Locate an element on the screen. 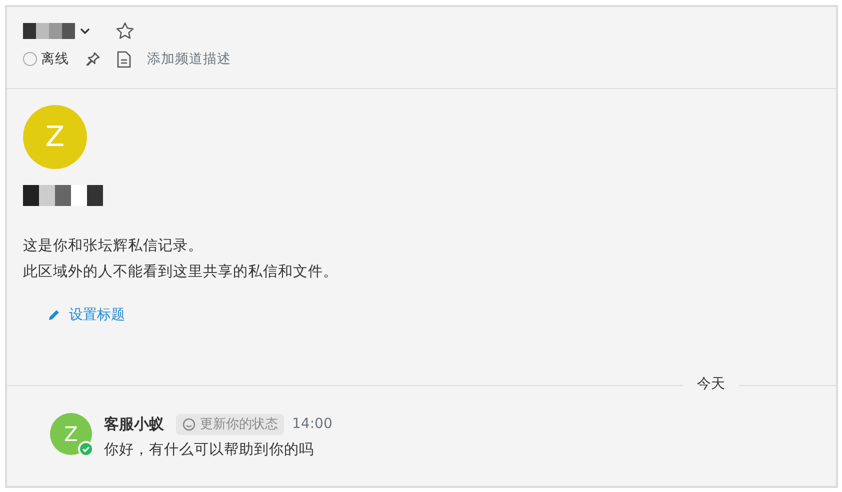 The height and width of the screenshot is (492, 842). document-icon is located at coordinates (124, 59).